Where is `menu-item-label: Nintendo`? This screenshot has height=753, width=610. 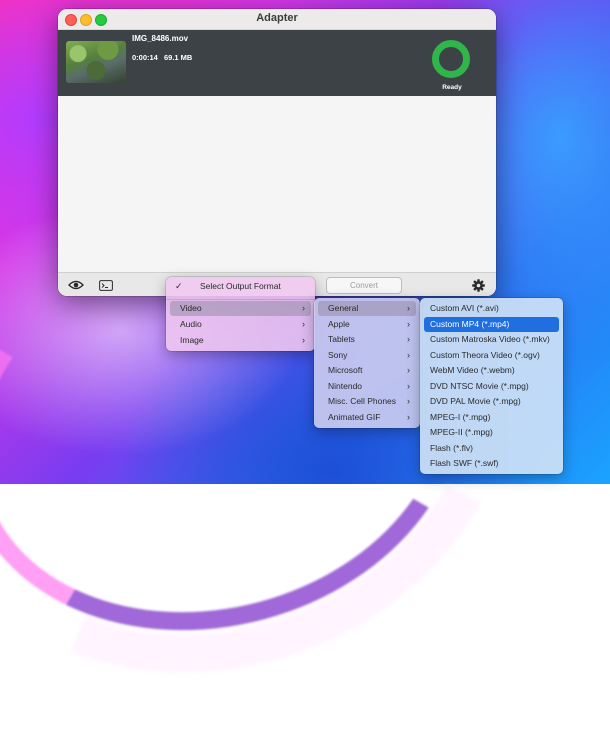 menu-item-label: Nintendo is located at coordinates (345, 386).